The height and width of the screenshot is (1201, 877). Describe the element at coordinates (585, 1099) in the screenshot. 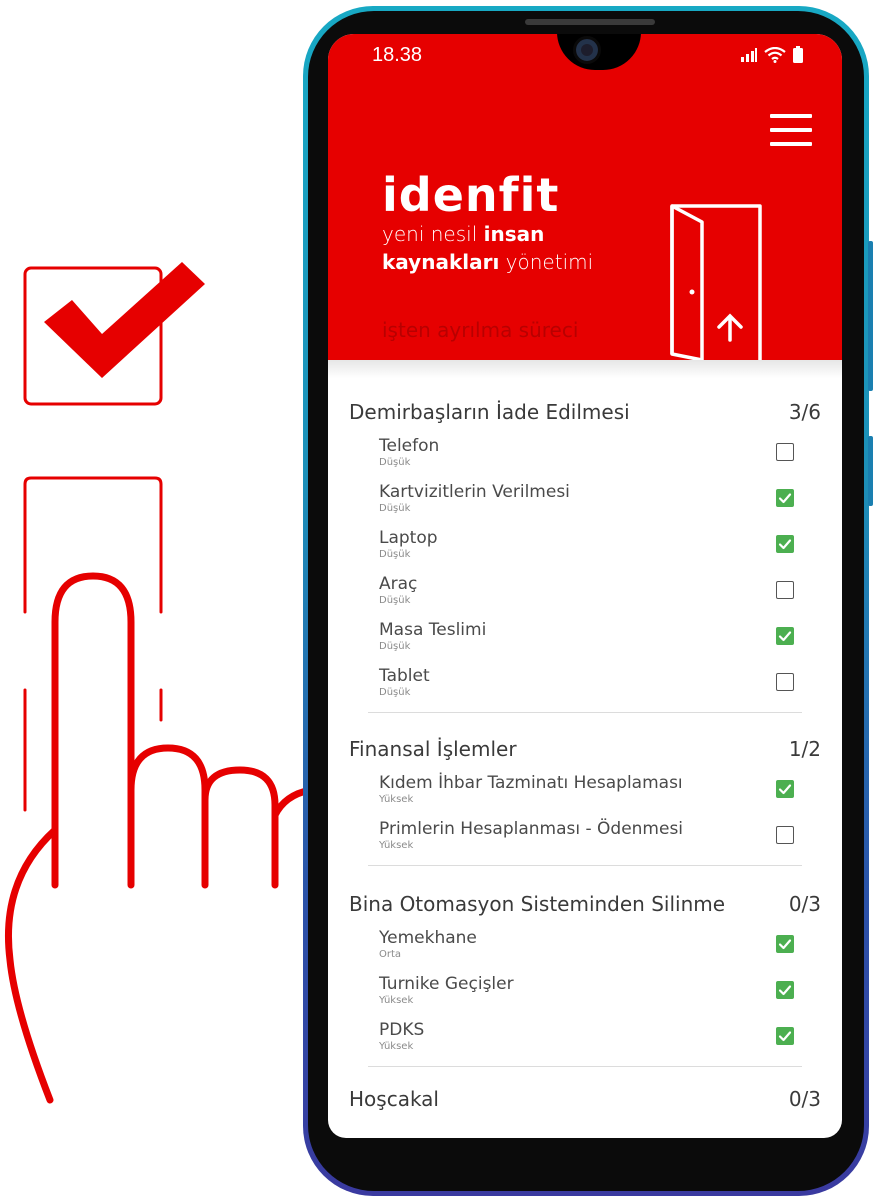

I see `section-header: Hoşcakal 0/3` at that location.